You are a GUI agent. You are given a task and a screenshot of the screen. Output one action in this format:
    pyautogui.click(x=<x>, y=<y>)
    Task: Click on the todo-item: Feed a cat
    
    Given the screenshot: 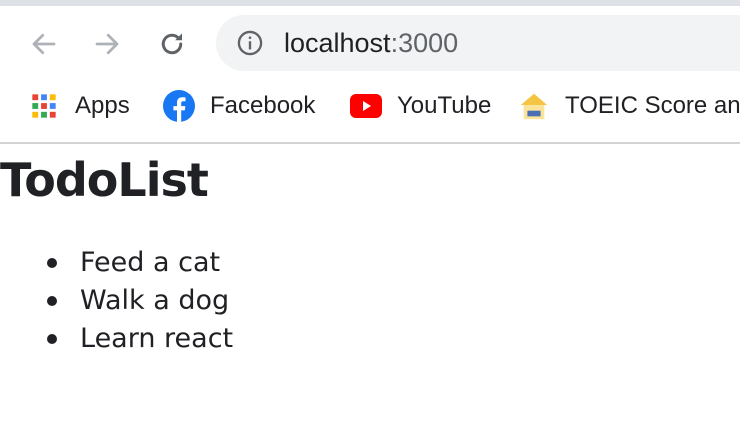 What is the action you would take?
    pyautogui.click(x=116, y=263)
    